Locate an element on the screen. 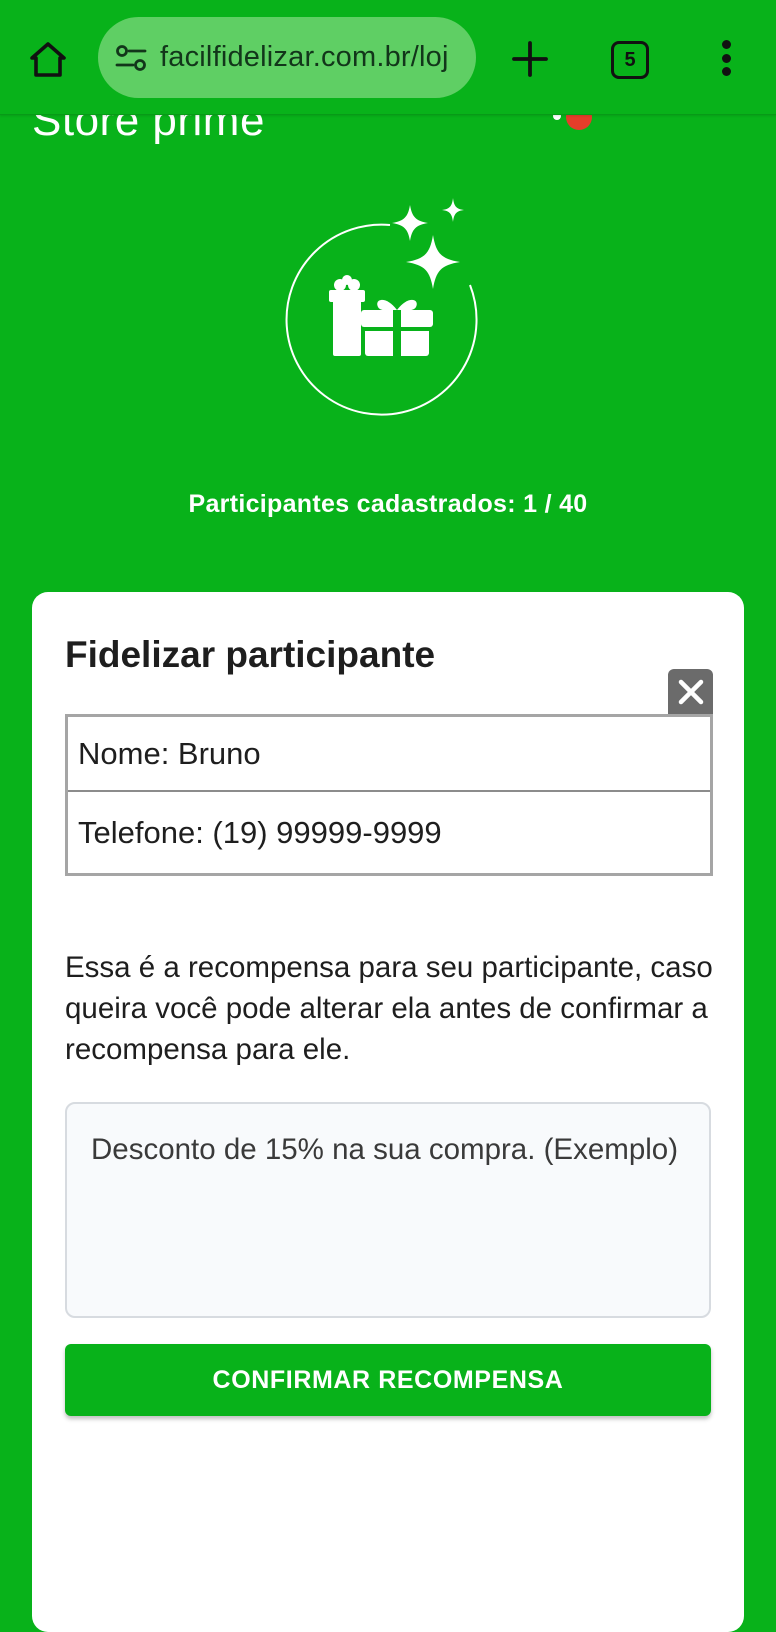 Image resolution: width=776 pixels, height=1632 pixels. sparkle-icon is located at coordinates (428, 243).